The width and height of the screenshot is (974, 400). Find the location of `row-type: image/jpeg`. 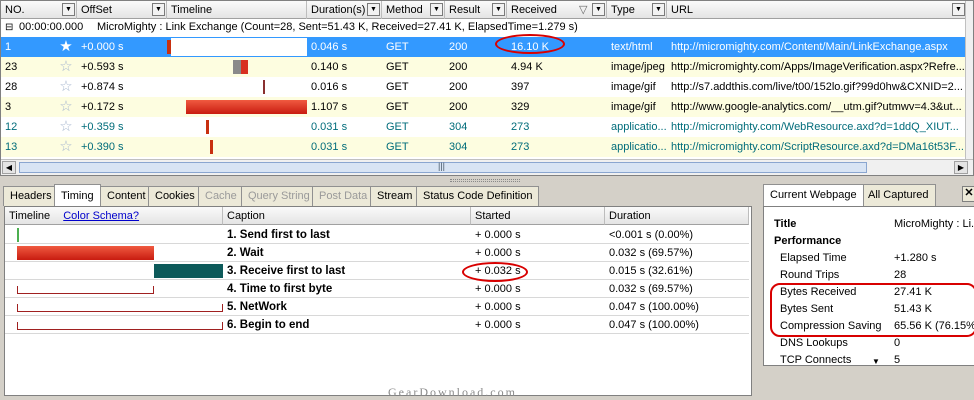

row-type: image/jpeg is located at coordinates (638, 67).